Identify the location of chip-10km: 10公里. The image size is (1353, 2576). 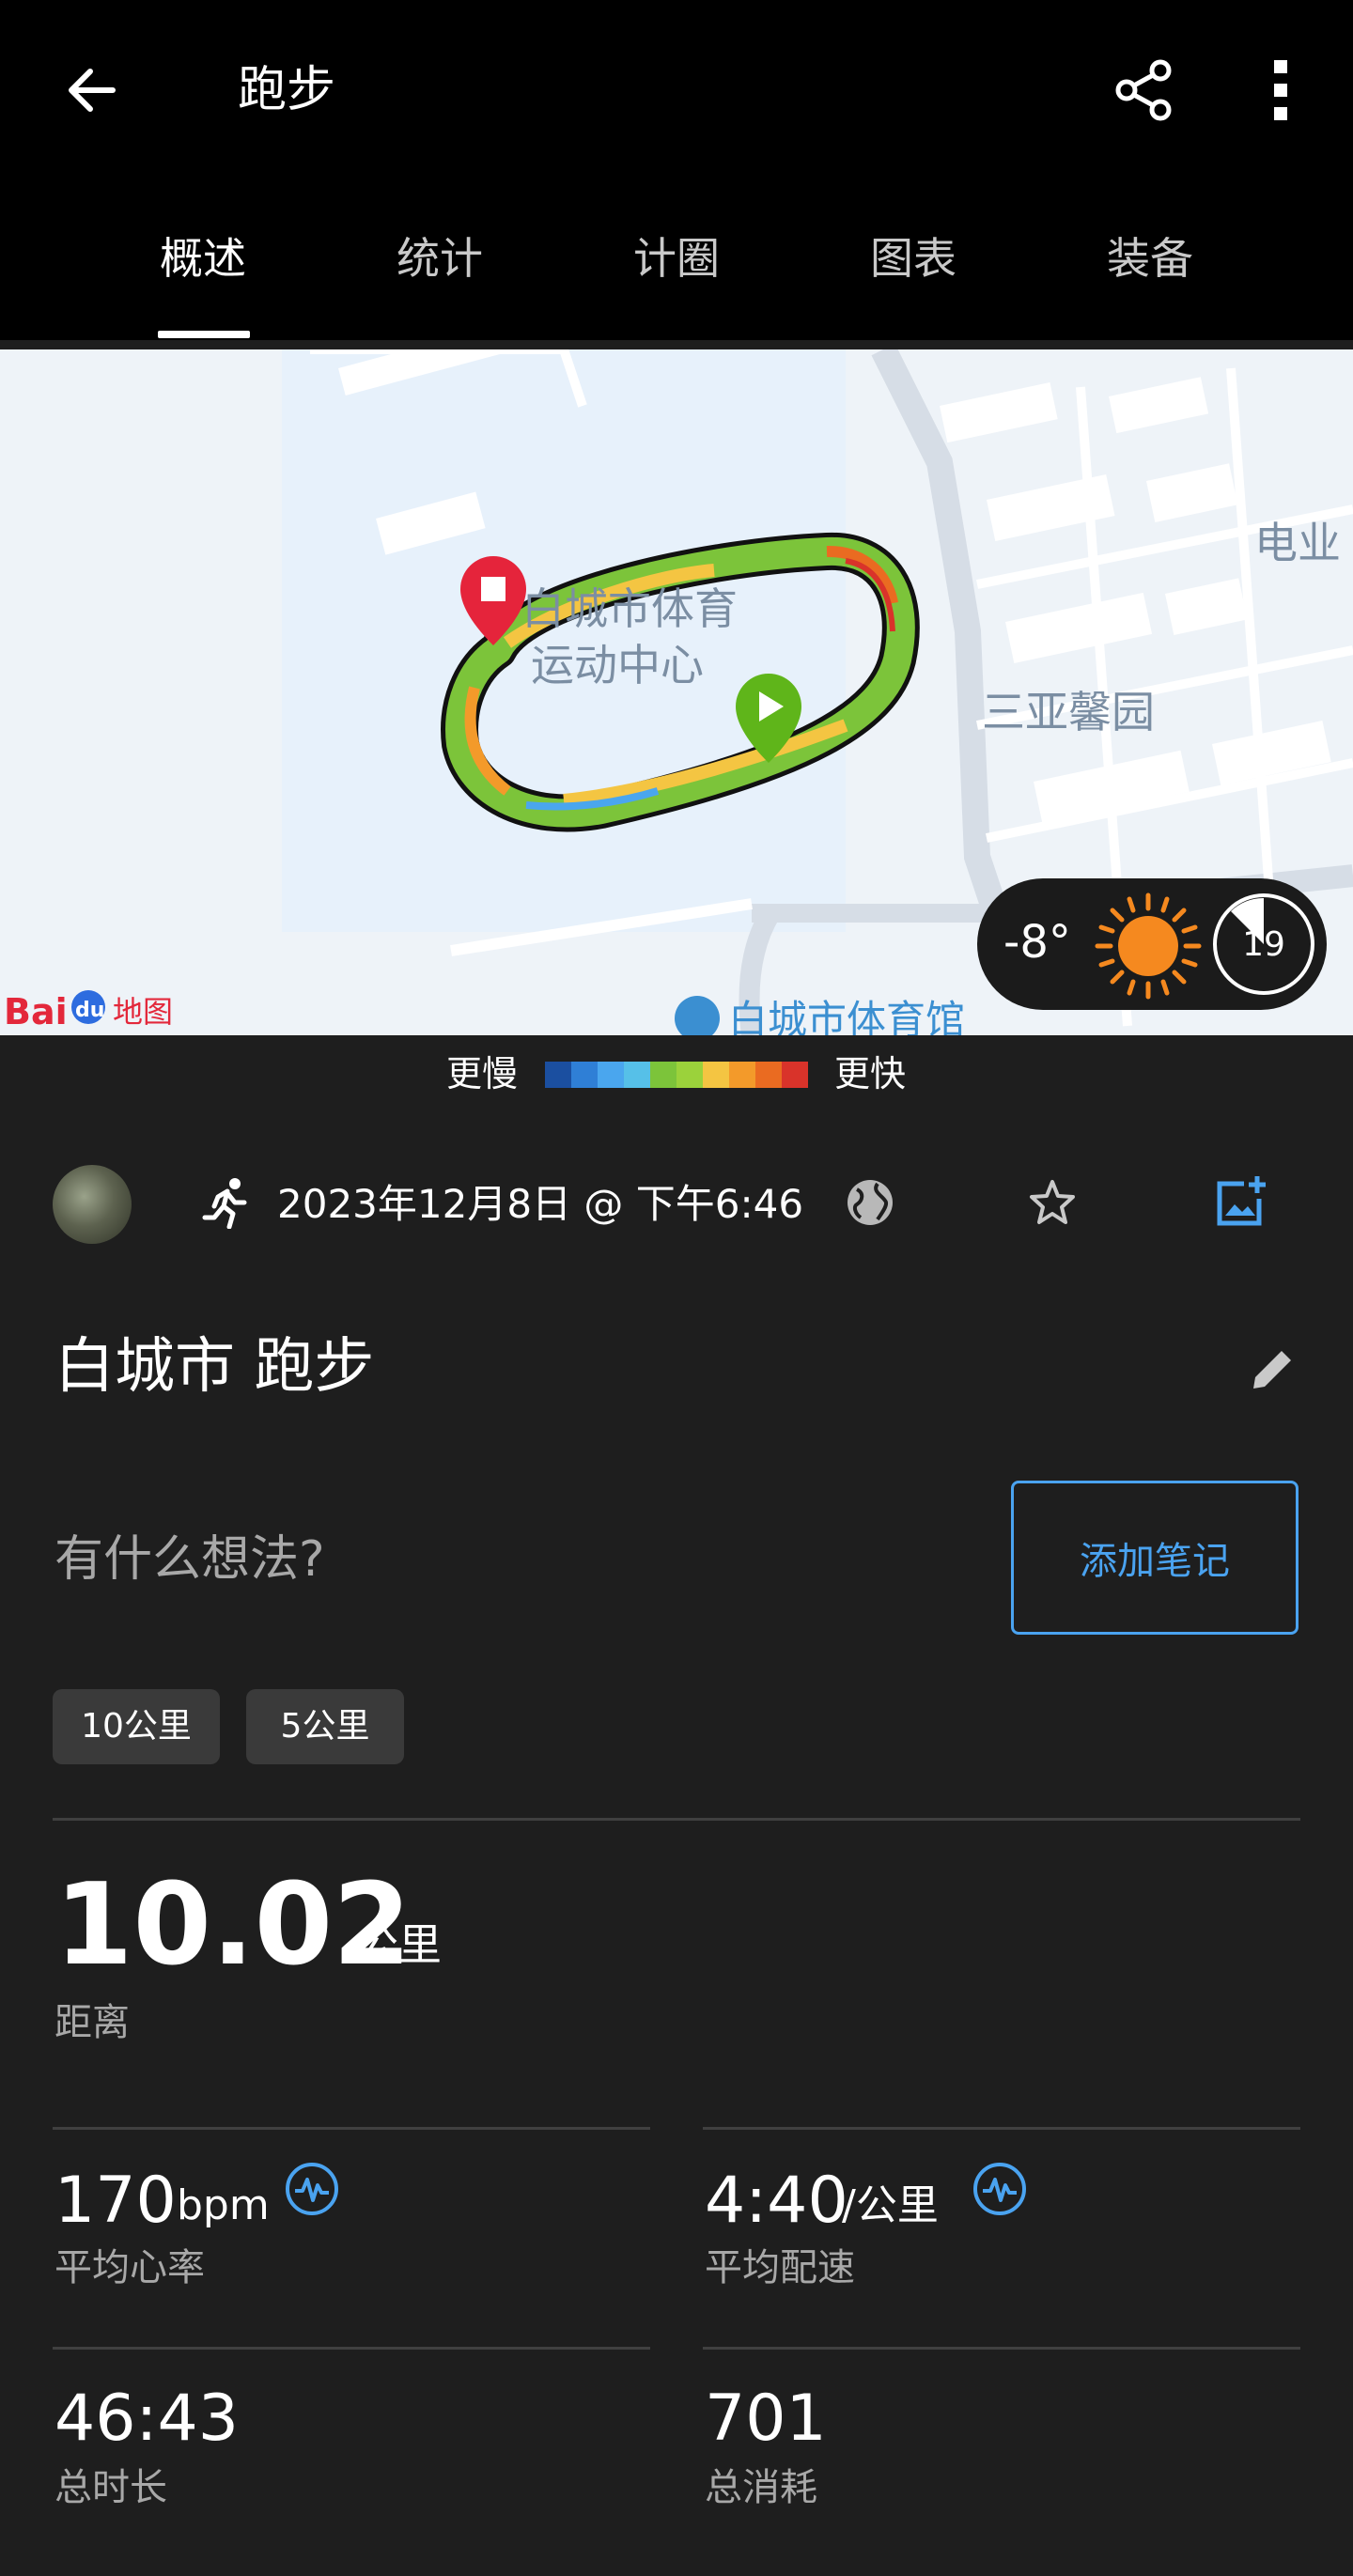
(136, 1726).